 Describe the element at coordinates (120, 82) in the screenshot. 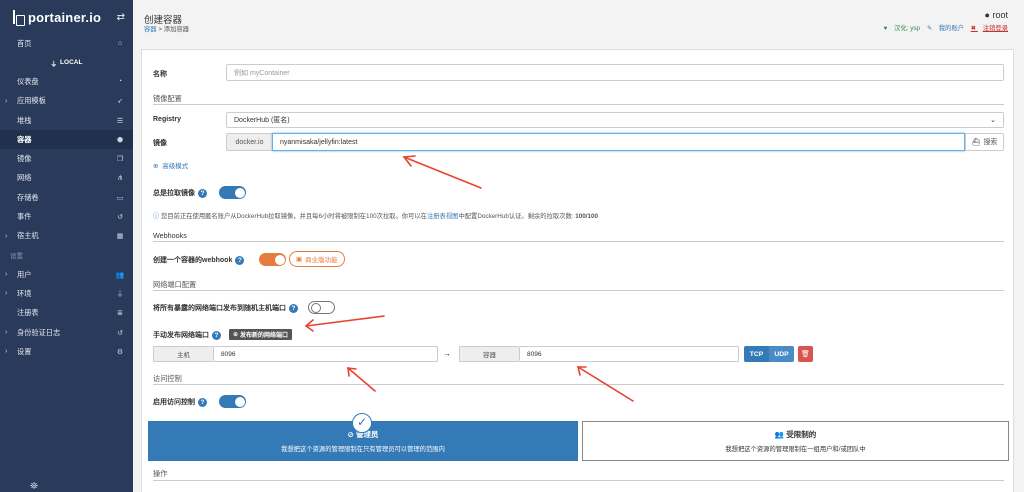

I see `tachometer-icon: ◔` at that location.